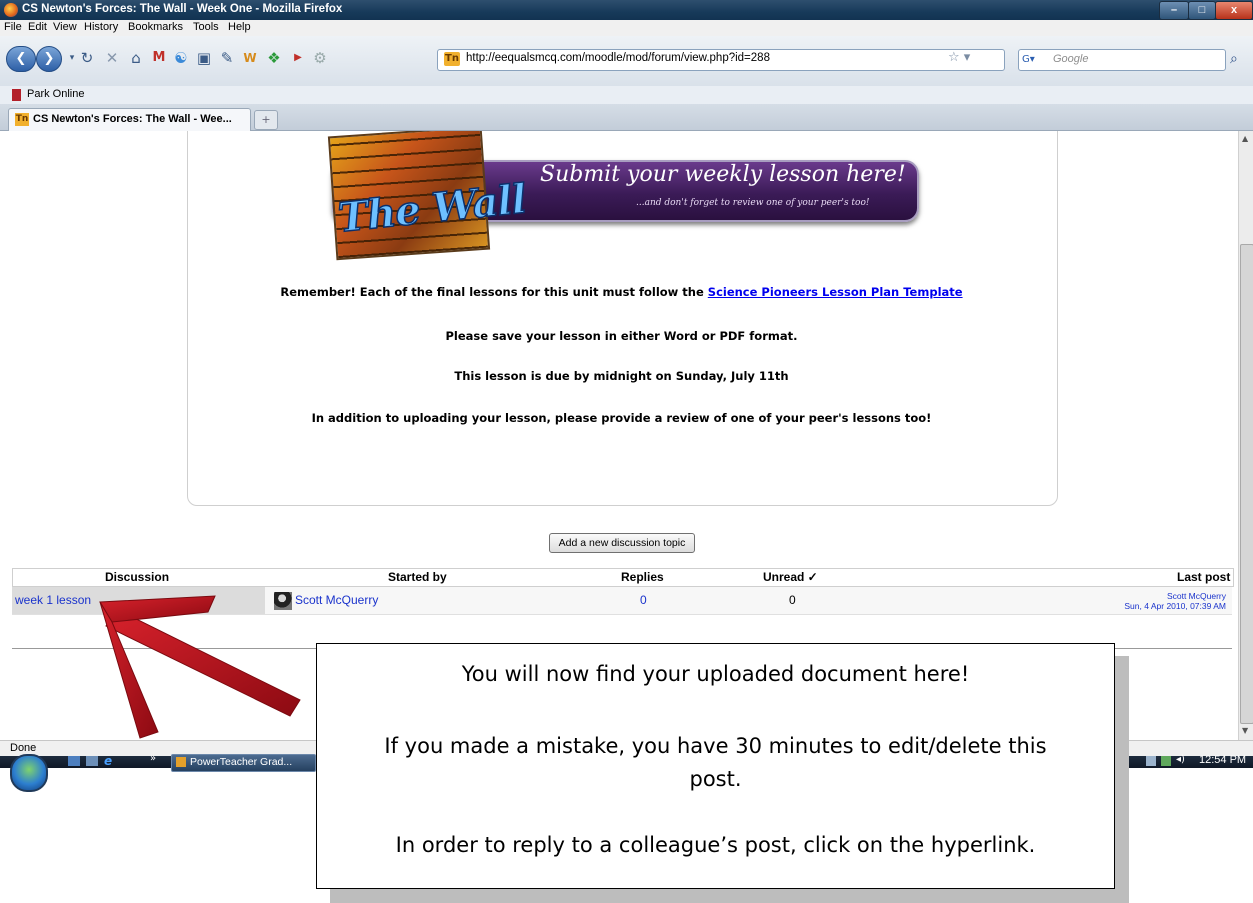 The width and height of the screenshot is (1253, 903). What do you see at coordinates (206, 27) in the screenshot?
I see `menu-tools: Tools` at bounding box center [206, 27].